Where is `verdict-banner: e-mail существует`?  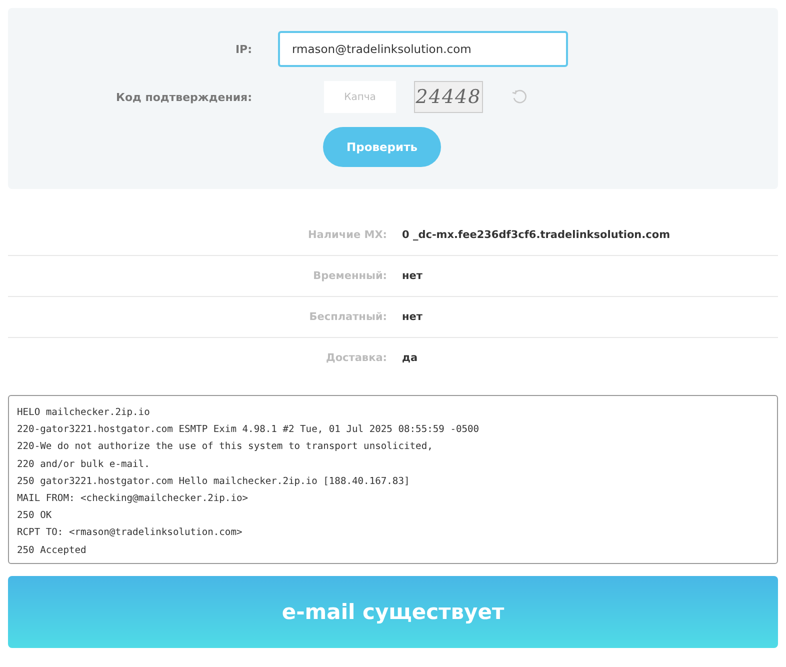 verdict-banner: e-mail существует is located at coordinates (393, 612).